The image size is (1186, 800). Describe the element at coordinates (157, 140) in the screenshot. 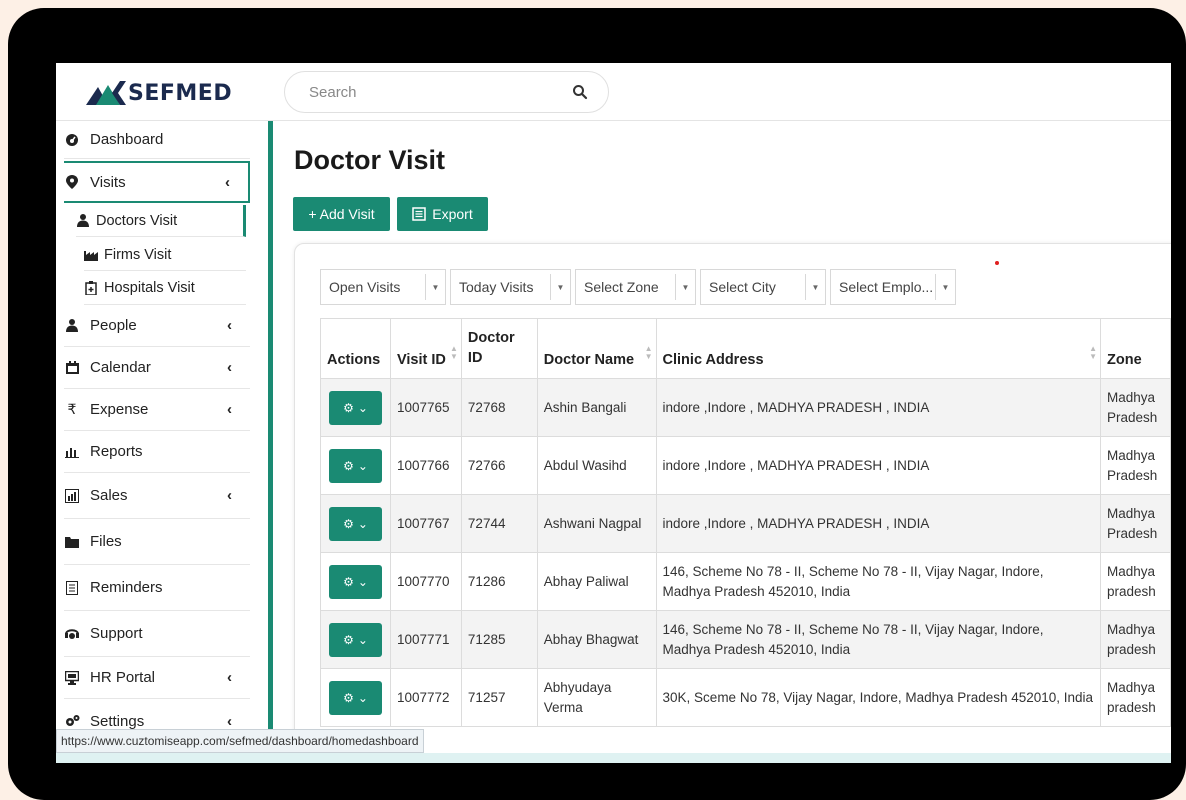

I see `sidebar-item-dashboard: Dashboard` at that location.